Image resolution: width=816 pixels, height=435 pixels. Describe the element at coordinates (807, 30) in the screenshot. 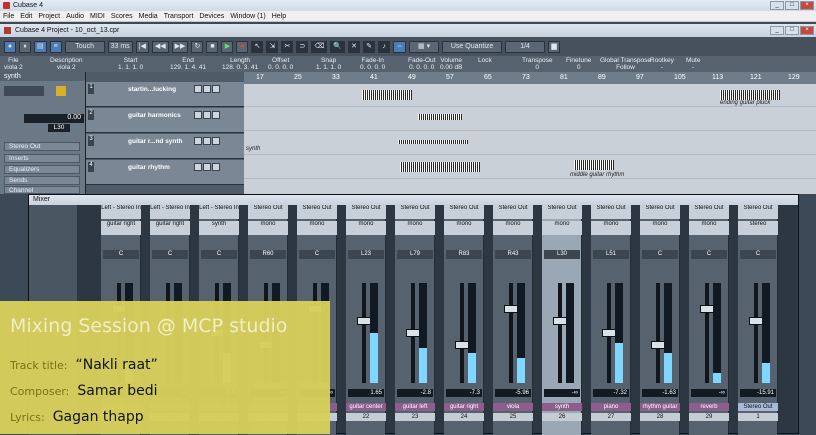

I see `project-close-button: ×` at that location.